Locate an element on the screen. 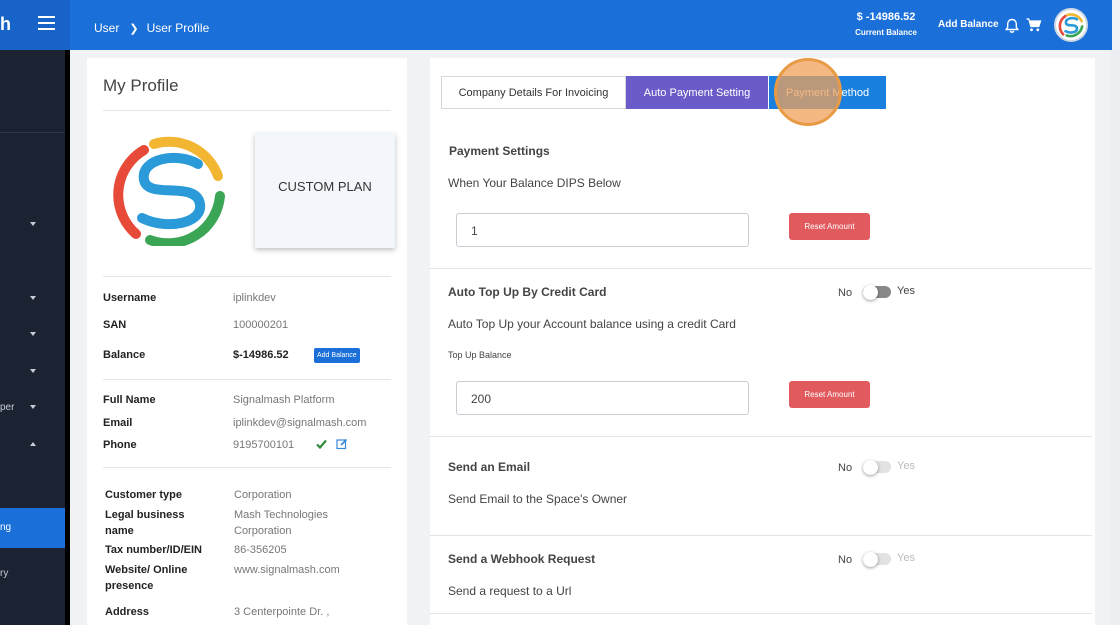 The image size is (1120, 625). phone-value: 9195700101 is located at coordinates (264, 445).